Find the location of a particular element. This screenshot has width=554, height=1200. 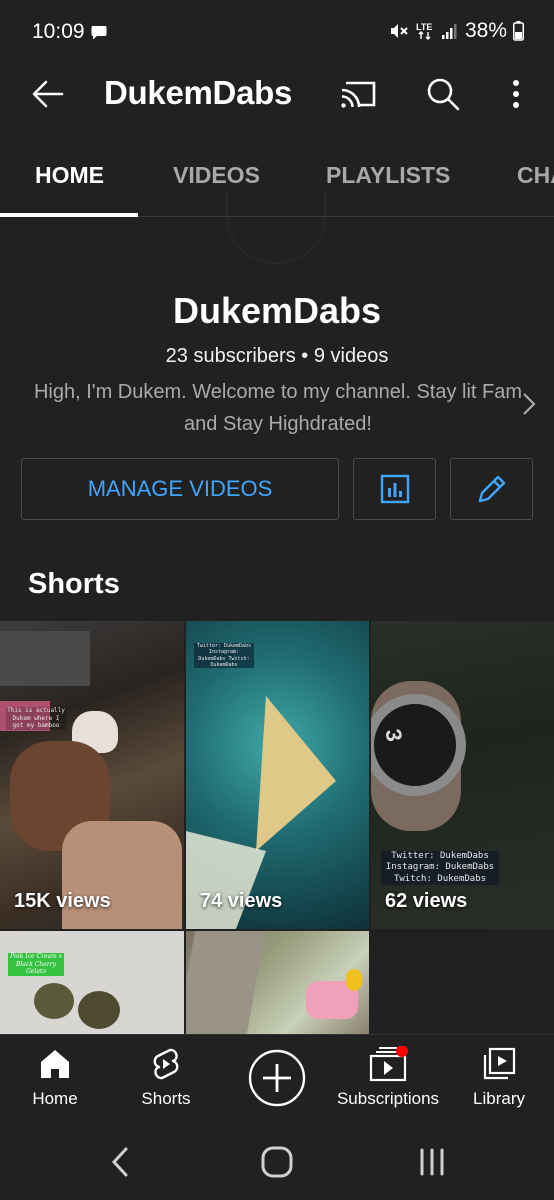

library-icon is located at coordinates (499, 1063).